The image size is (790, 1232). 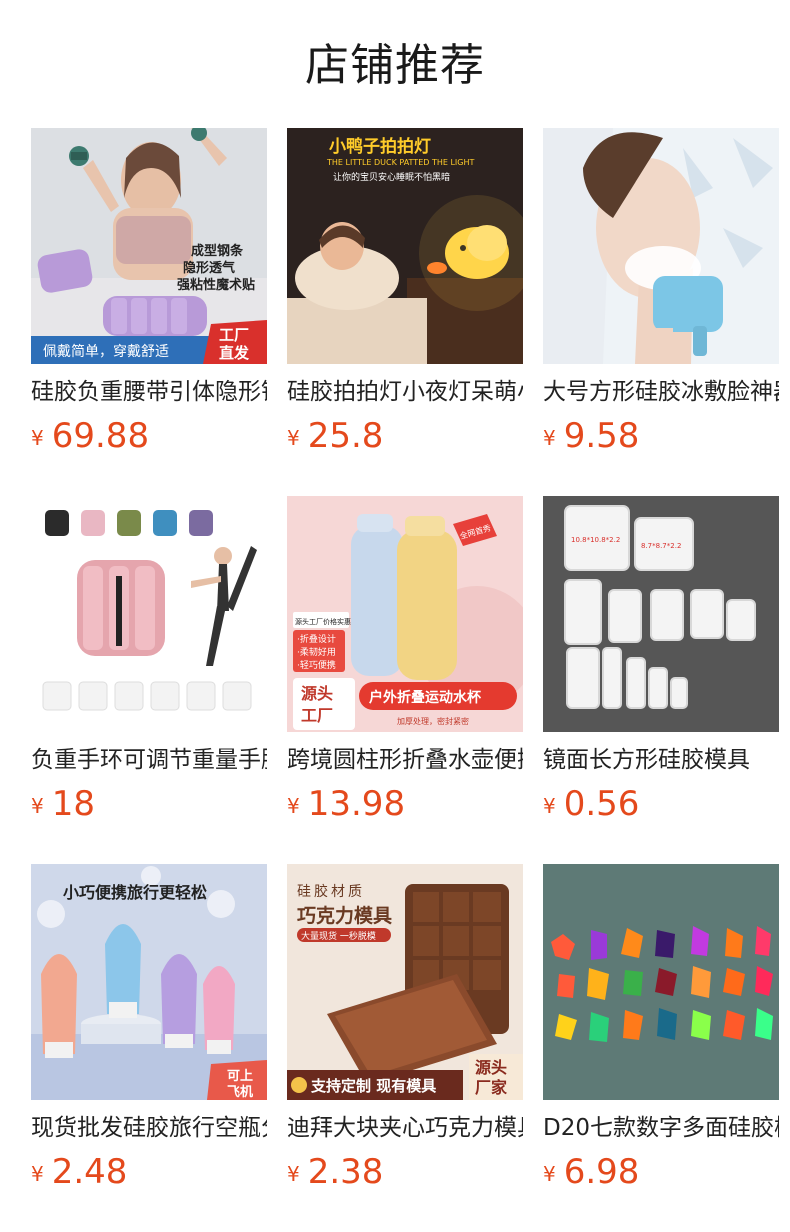 I want to click on price-value: 13.98, so click(x=356, y=804).